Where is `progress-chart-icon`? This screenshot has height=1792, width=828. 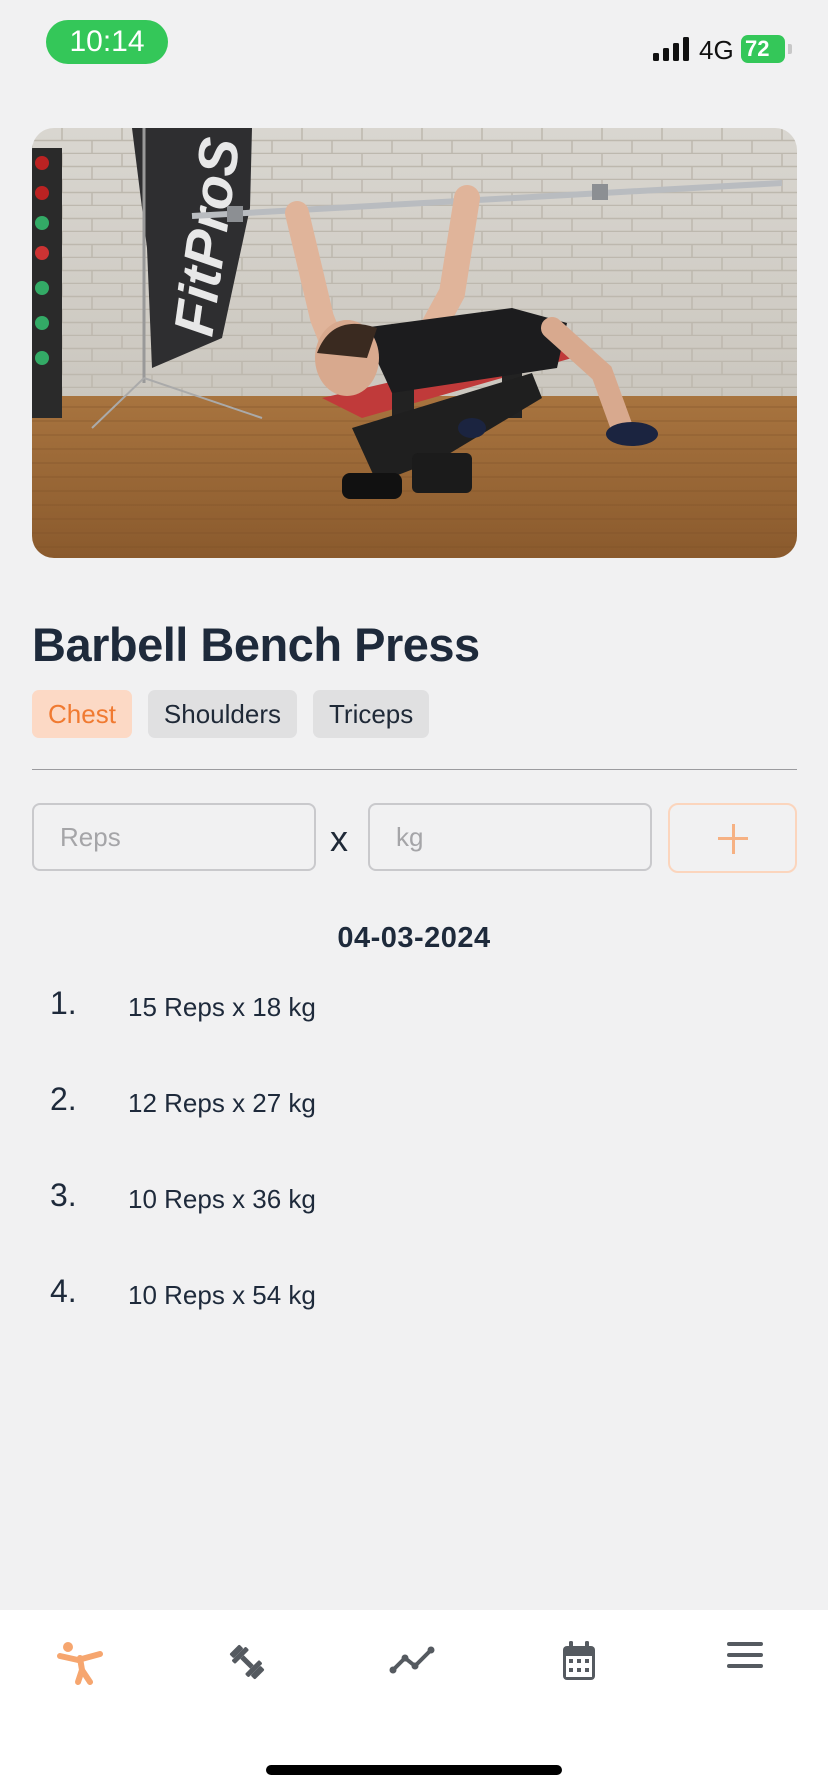 progress-chart-icon is located at coordinates (412, 1660).